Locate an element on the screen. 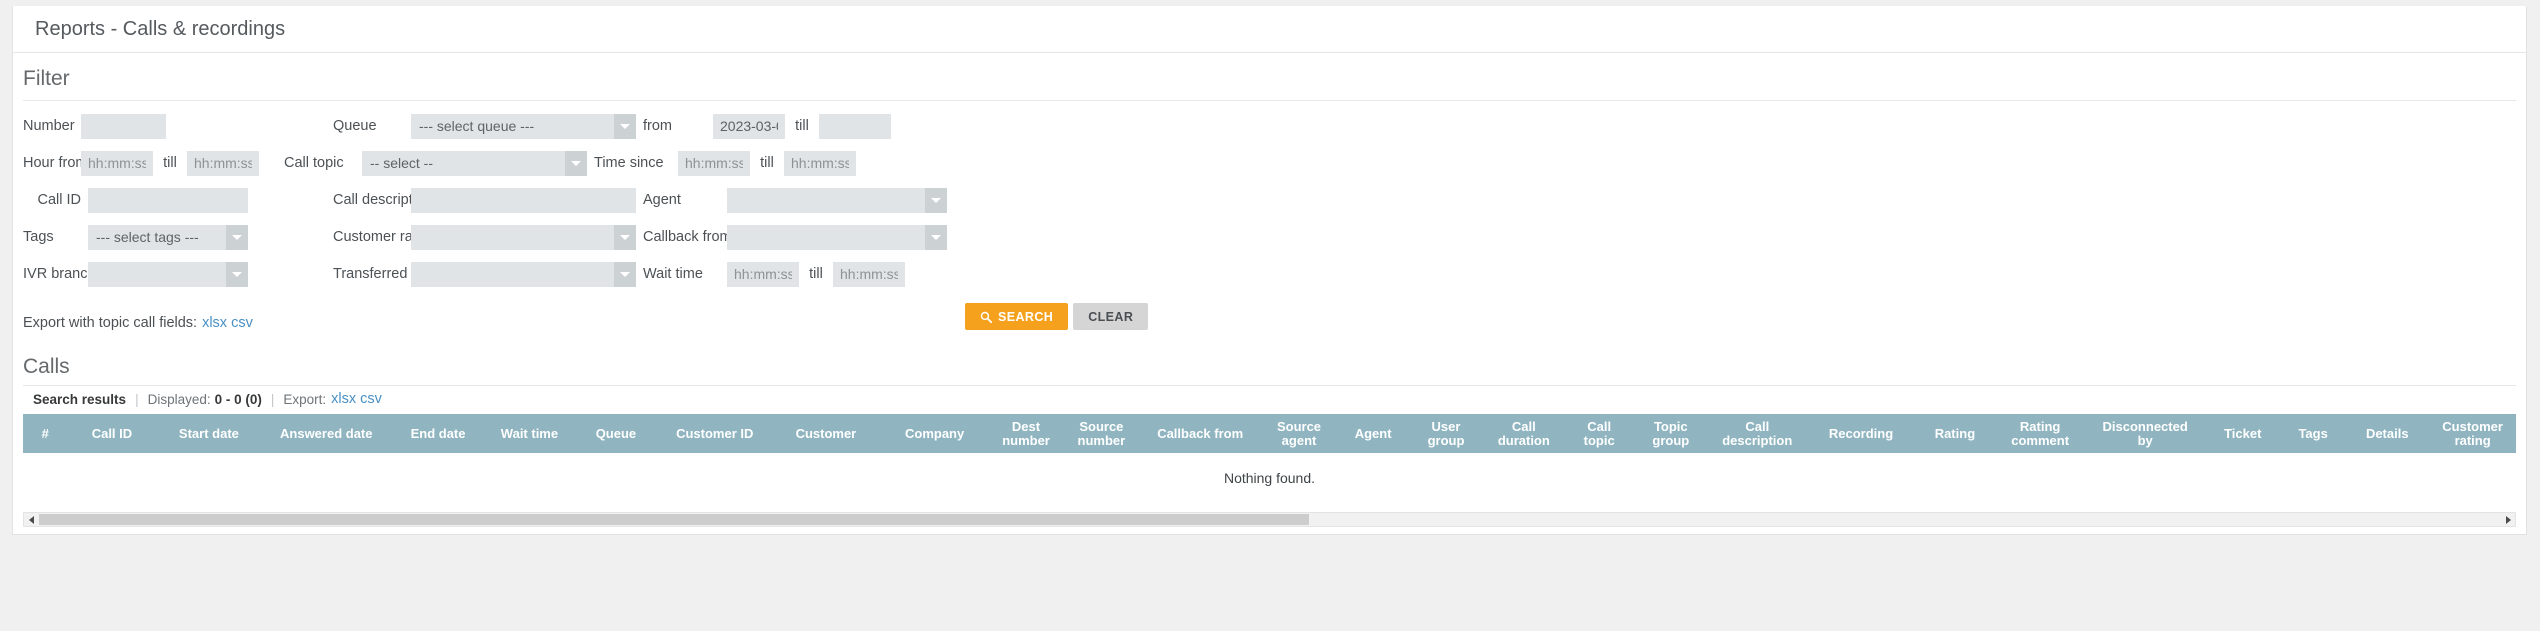 This screenshot has height=631, width=2540. column-header-call-duration: Call duration is located at coordinates (1524, 434).